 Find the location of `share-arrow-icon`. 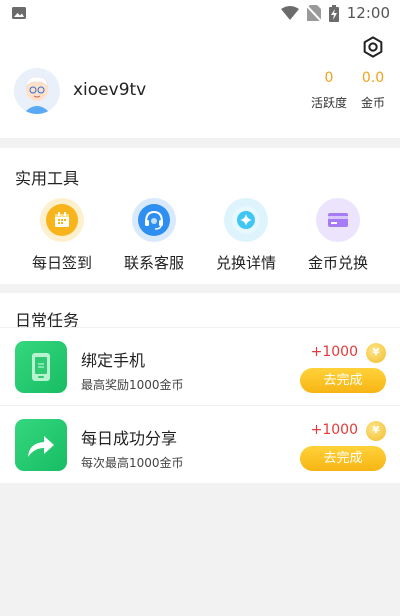

share-arrow-icon is located at coordinates (41, 445).